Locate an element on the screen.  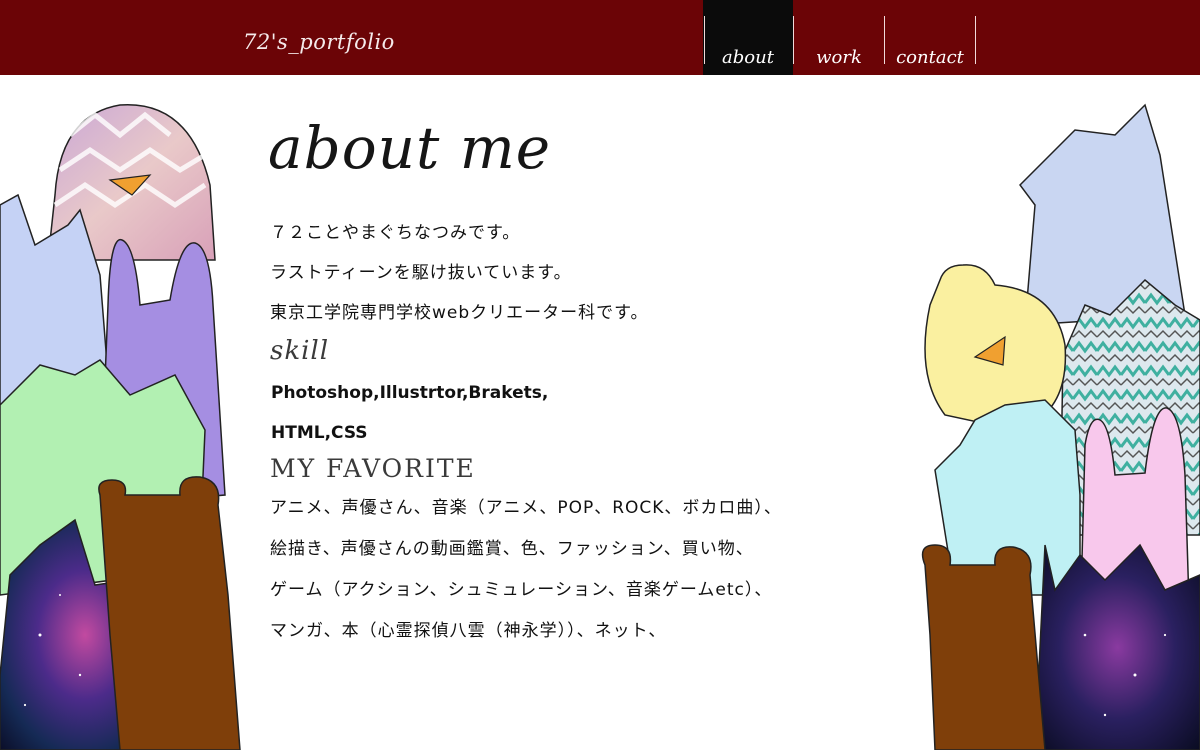
intro-line: ラストティーンを駆け抜いています。 is located at coordinates (421, 273).